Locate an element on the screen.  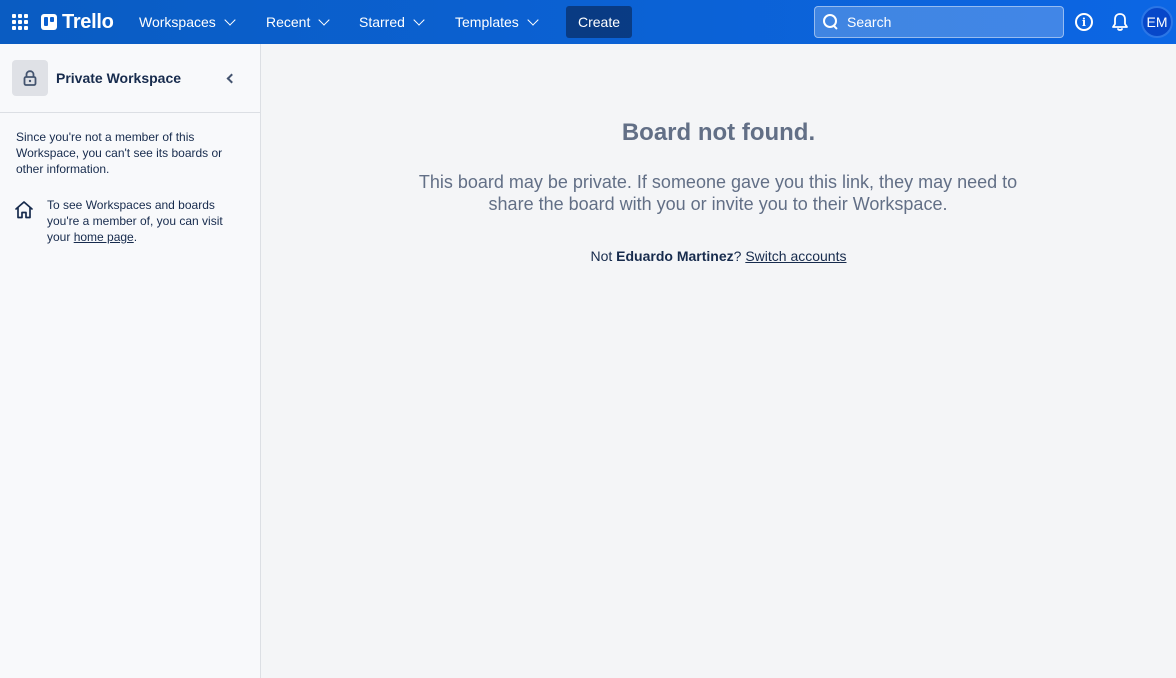
nav-starred-label: Starred is located at coordinates (382, 22).